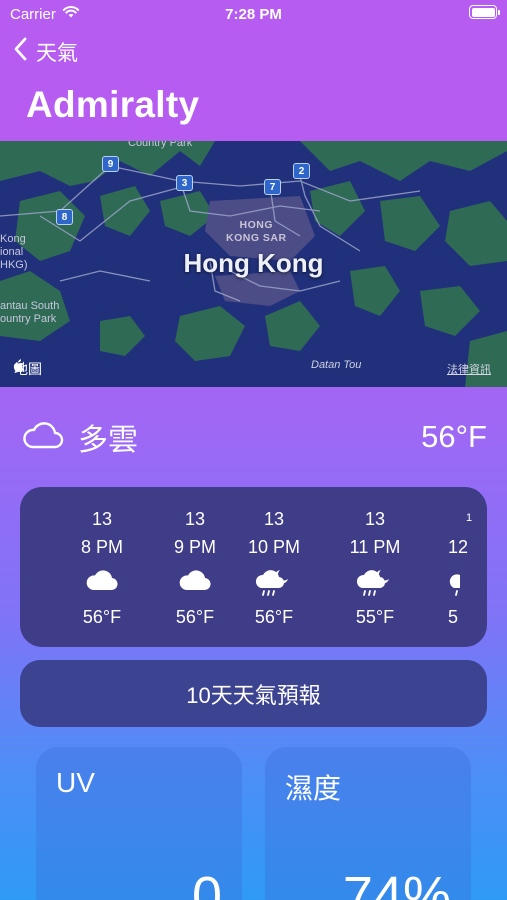  Describe the element at coordinates (301, 171) in the screenshot. I see `route-badge: 2` at that location.